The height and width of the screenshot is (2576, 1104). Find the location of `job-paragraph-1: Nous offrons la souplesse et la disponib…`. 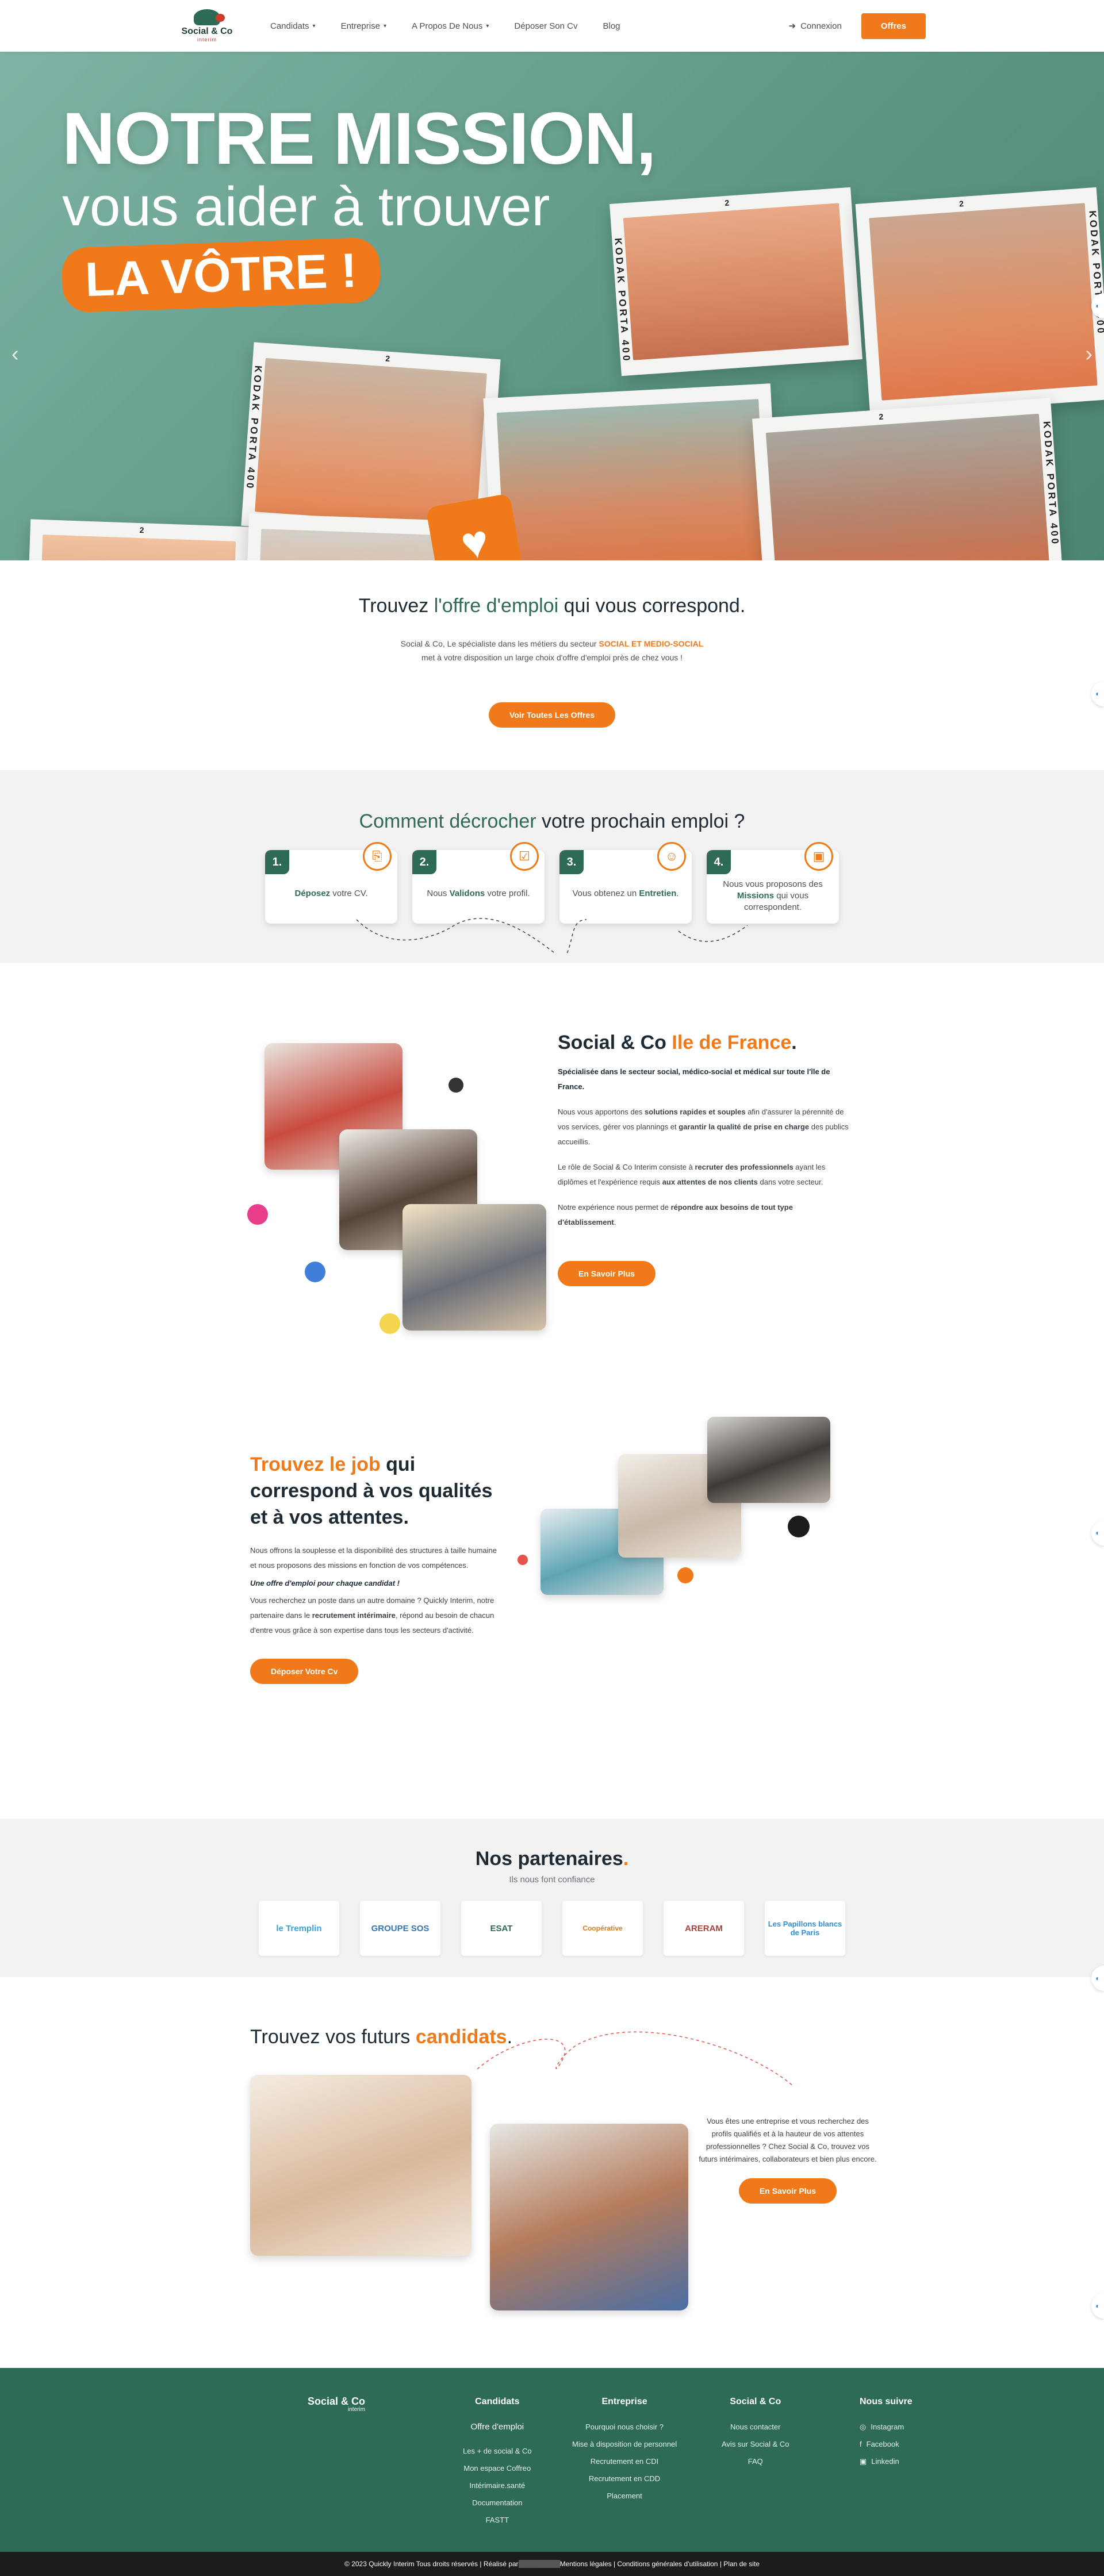

job-paragraph-1: Nous offrons la souplesse et la disponib… is located at coordinates (373, 1558).